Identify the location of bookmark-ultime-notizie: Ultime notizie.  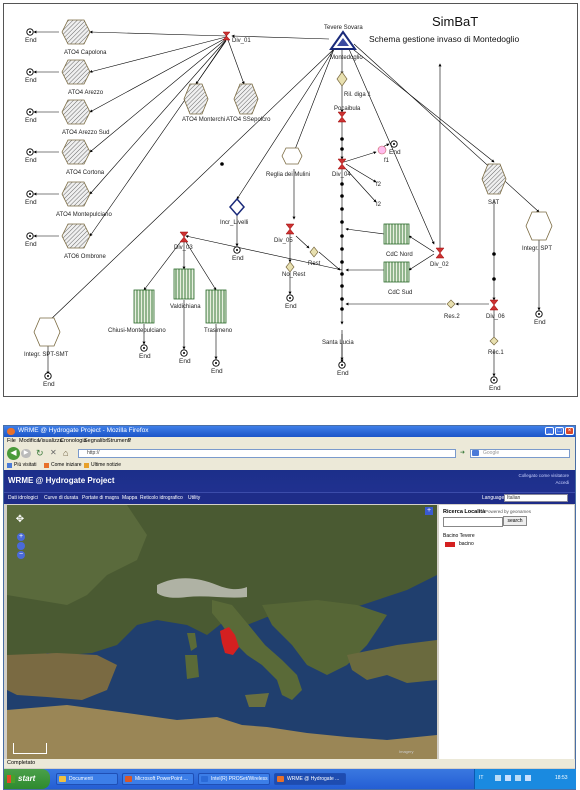
(106, 465).